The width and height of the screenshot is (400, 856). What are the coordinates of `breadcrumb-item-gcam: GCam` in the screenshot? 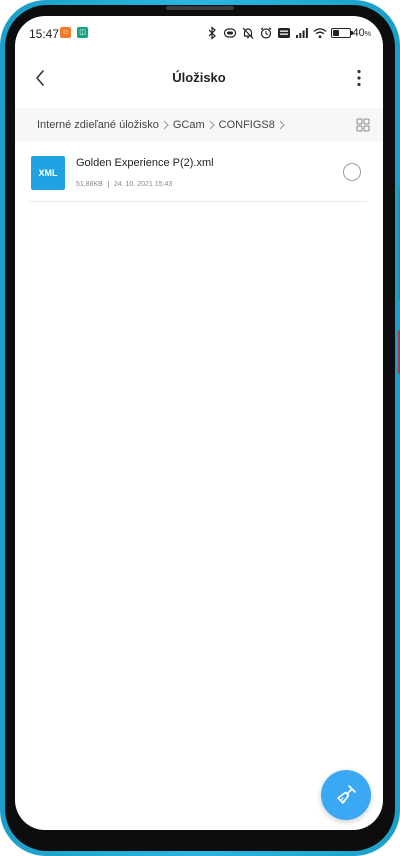 It's located at (189, 125).